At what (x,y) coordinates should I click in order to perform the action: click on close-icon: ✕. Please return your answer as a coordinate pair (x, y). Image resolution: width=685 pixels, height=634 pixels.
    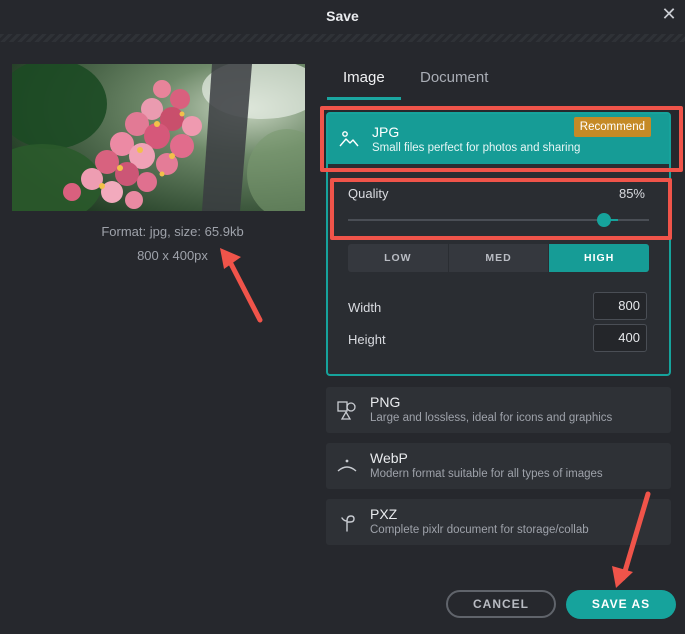
    Looking at the image, I should click on (669, 14).